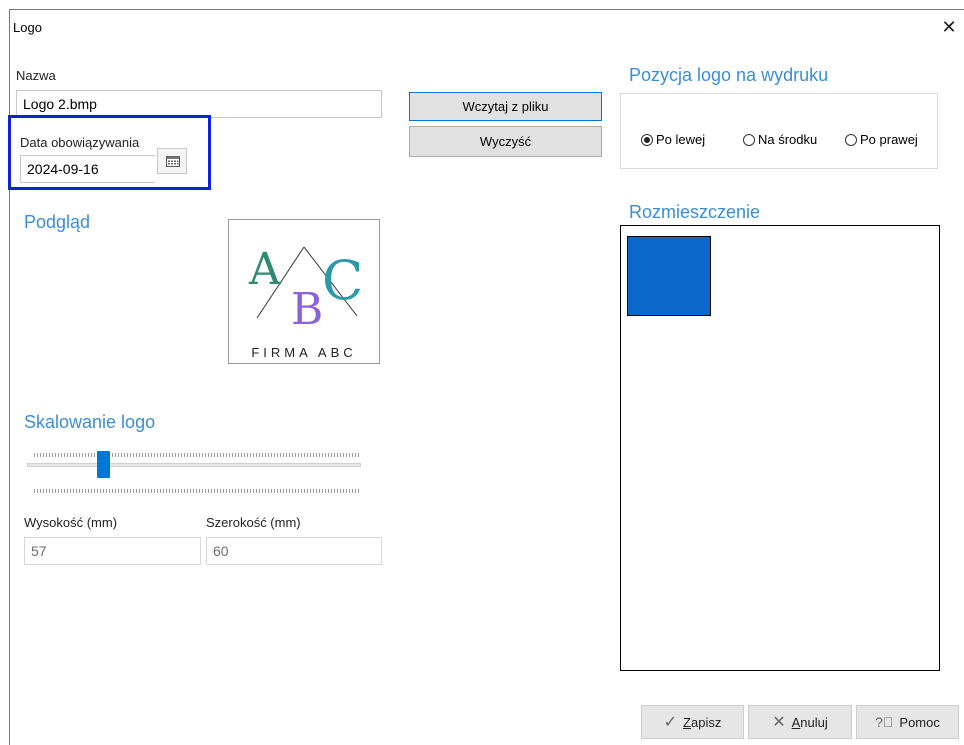 Image resolution: width=964 pixels, height=745 pixels. What do you see at coordinates (647, 139) in the screenshot?
I see `radio-left-indicator` at bounding box center [647, 139].